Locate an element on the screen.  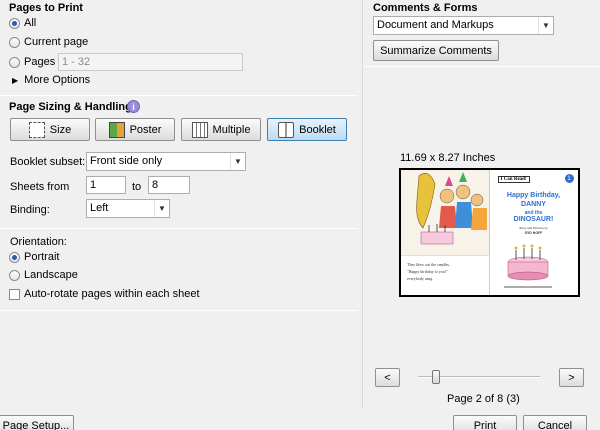
booklet-subset-value: Front side only is located at coordinates (126, 161).